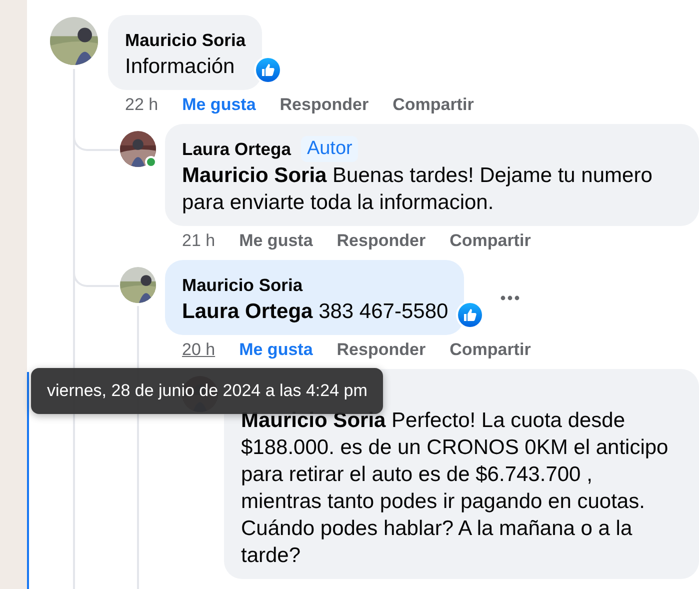  Describe the element at coordinates (315, 312) in the screenshot. I see `comment-text: Laura Ortega 383 467-5580` at that location.